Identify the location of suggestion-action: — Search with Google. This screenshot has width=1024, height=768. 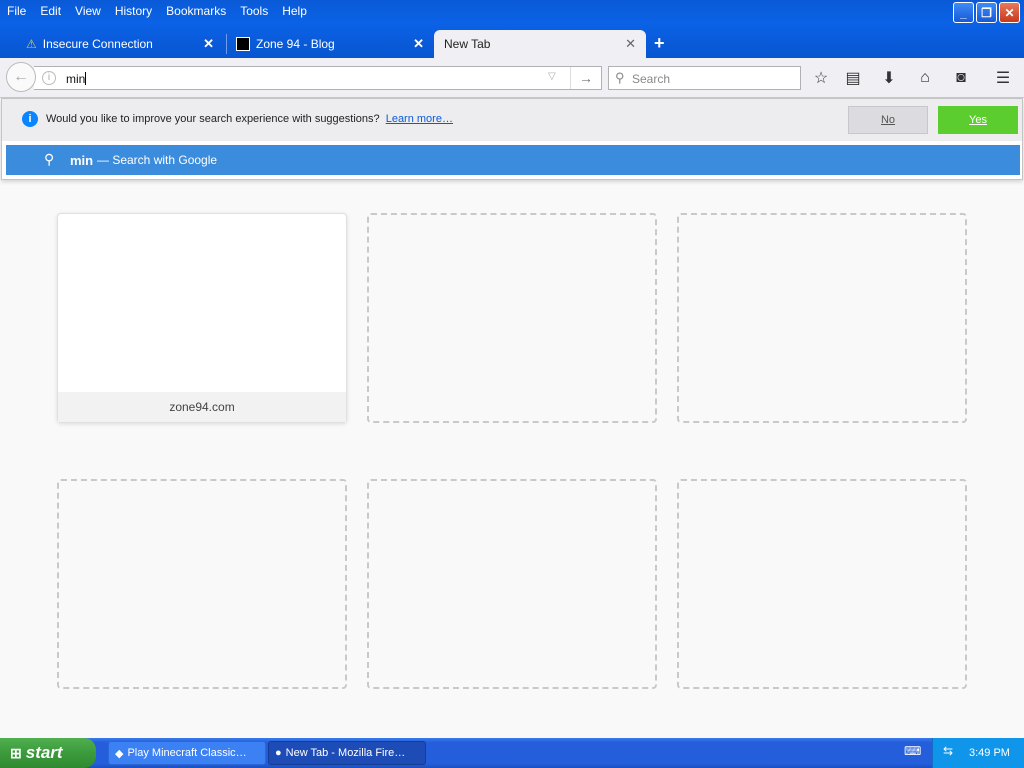
(157, 160).